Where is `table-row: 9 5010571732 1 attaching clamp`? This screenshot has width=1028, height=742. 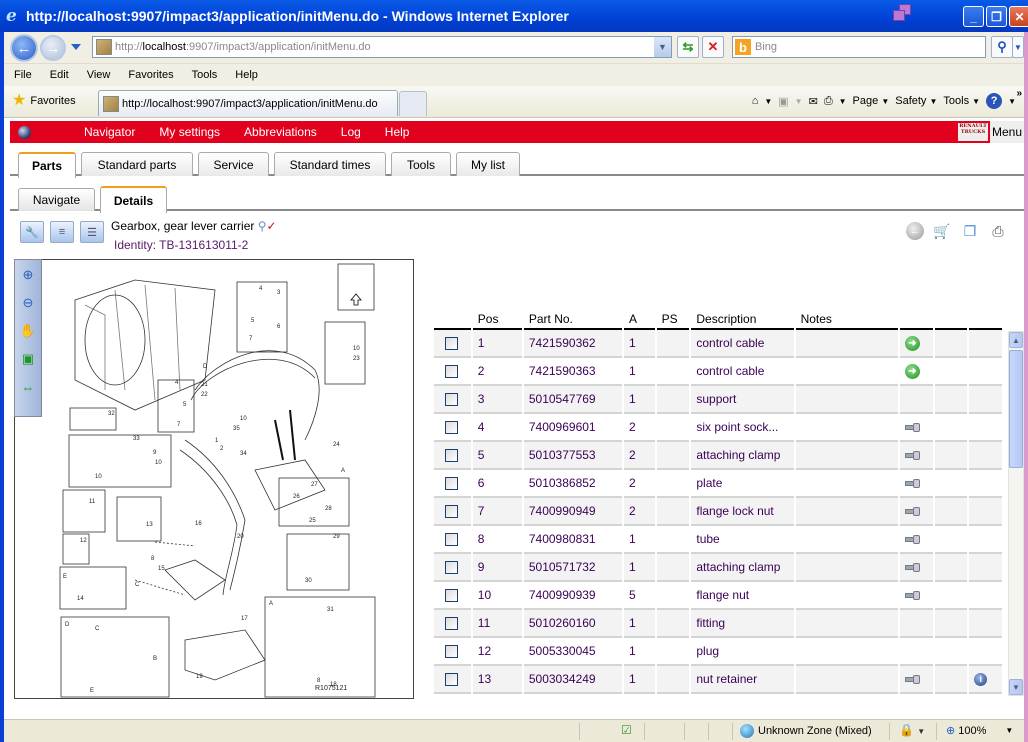 table-row: 9 5010571732 1 attaching clamp is located at coordinates (718, 568).